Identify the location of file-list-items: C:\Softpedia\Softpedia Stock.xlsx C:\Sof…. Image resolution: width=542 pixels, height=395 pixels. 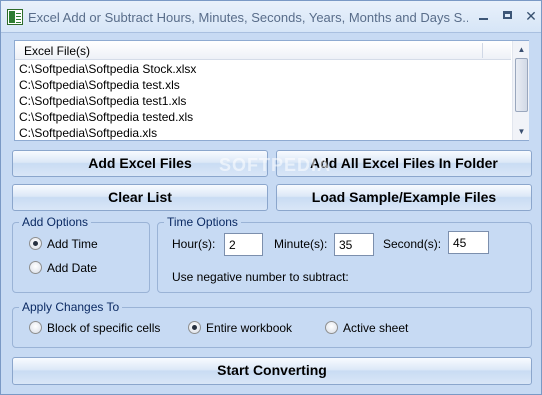
(107, 101).